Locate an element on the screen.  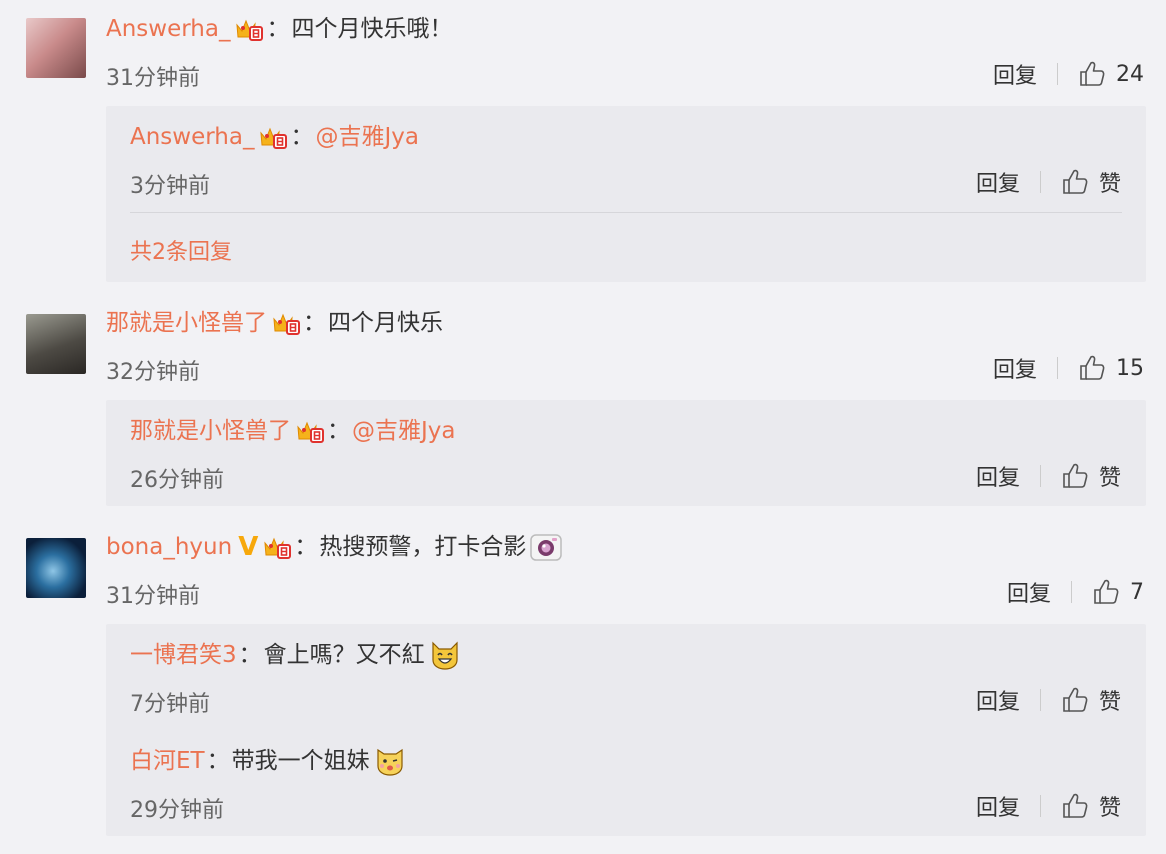
more-replies-link: 共2条回复 is located at coordinates (181, 250).